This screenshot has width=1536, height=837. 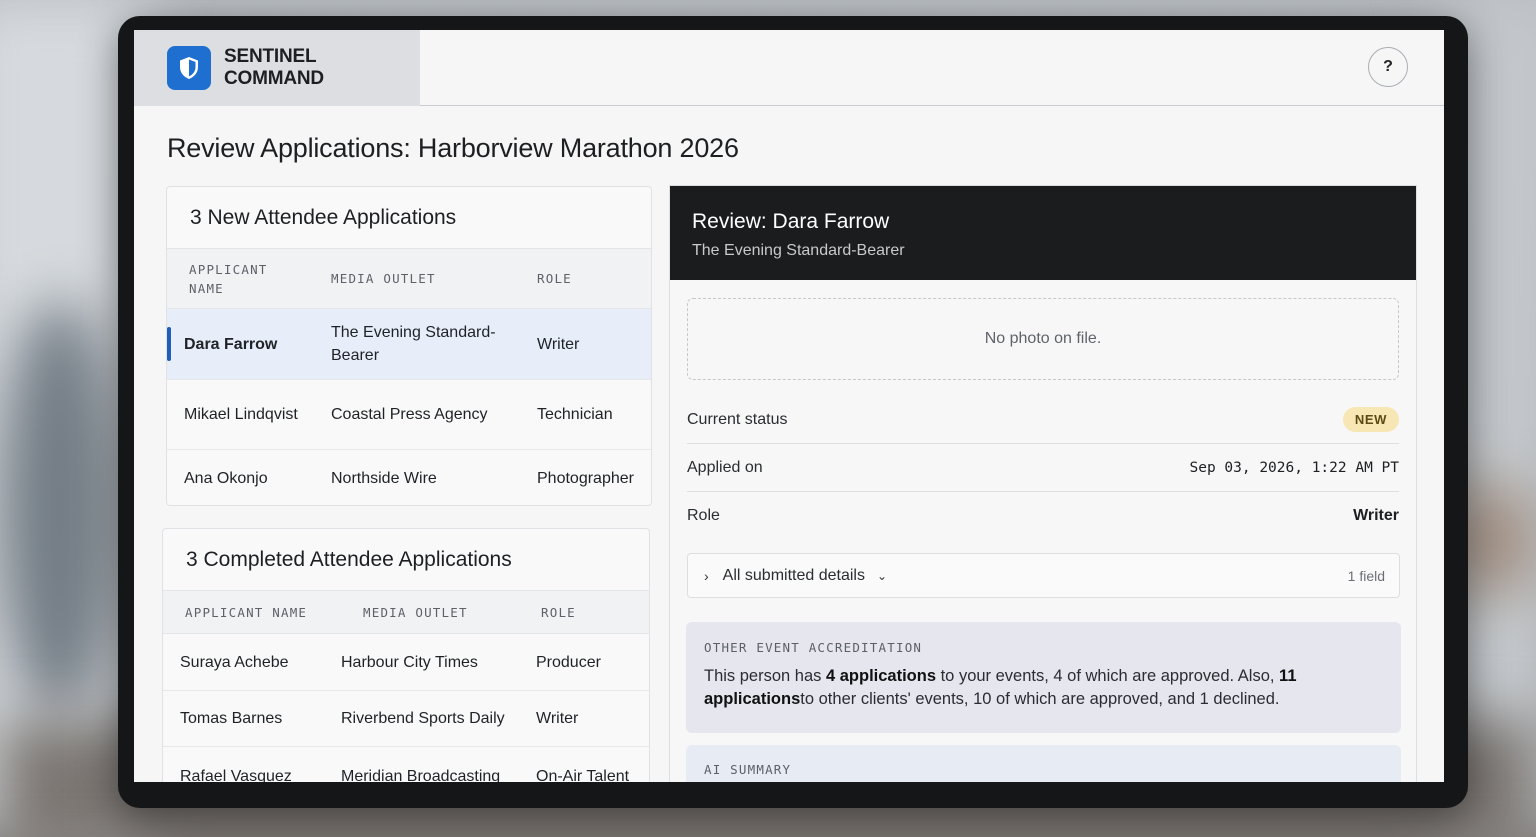 I want to click on submitted-details-label: All submitted details, so click(x=793, y=575).